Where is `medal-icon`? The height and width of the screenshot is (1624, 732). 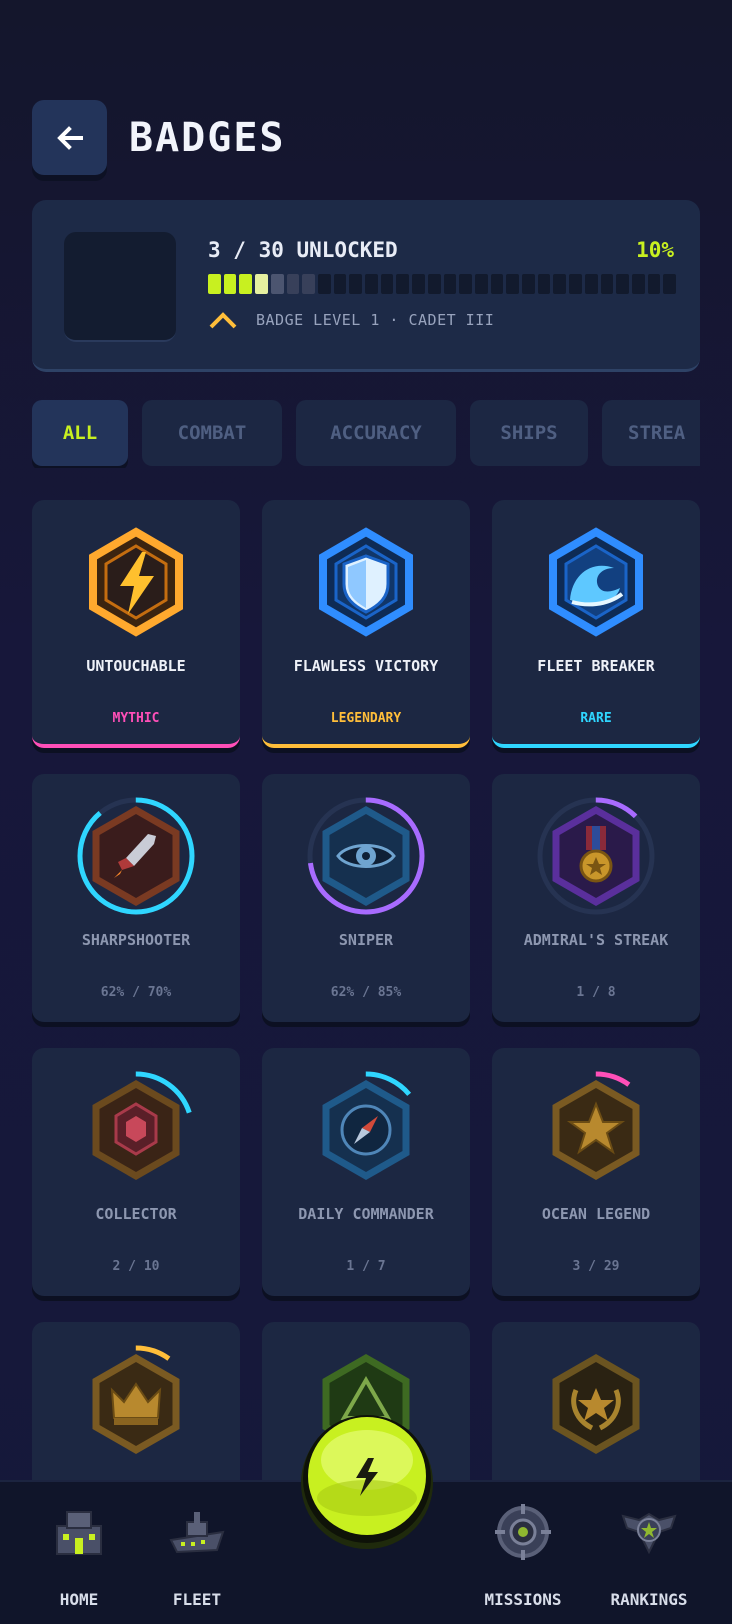 medal-icon is located at coordinates (596, 856).